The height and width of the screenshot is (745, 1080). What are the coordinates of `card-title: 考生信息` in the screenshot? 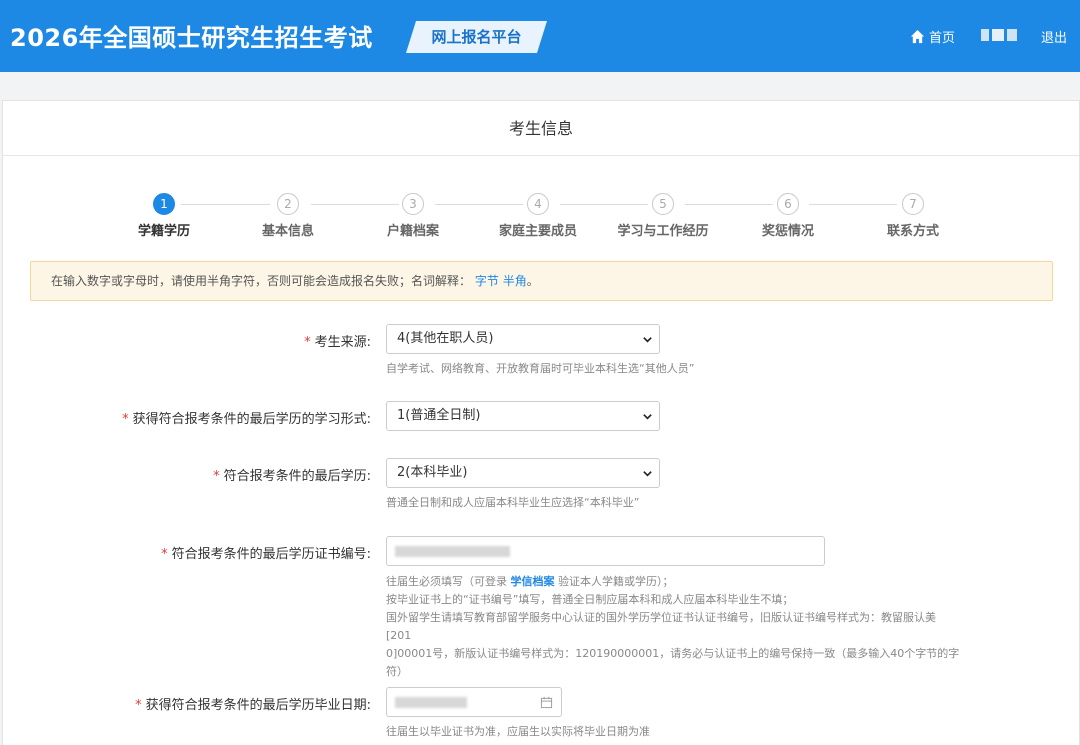 It's located at (540, 128).